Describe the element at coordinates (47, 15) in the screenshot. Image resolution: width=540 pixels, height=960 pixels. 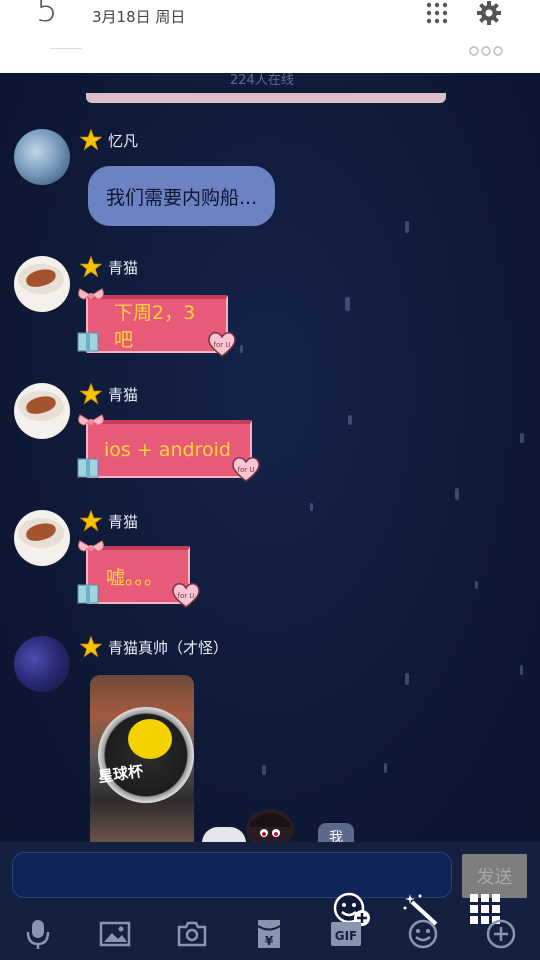
I see `status-number: 5` at that location.